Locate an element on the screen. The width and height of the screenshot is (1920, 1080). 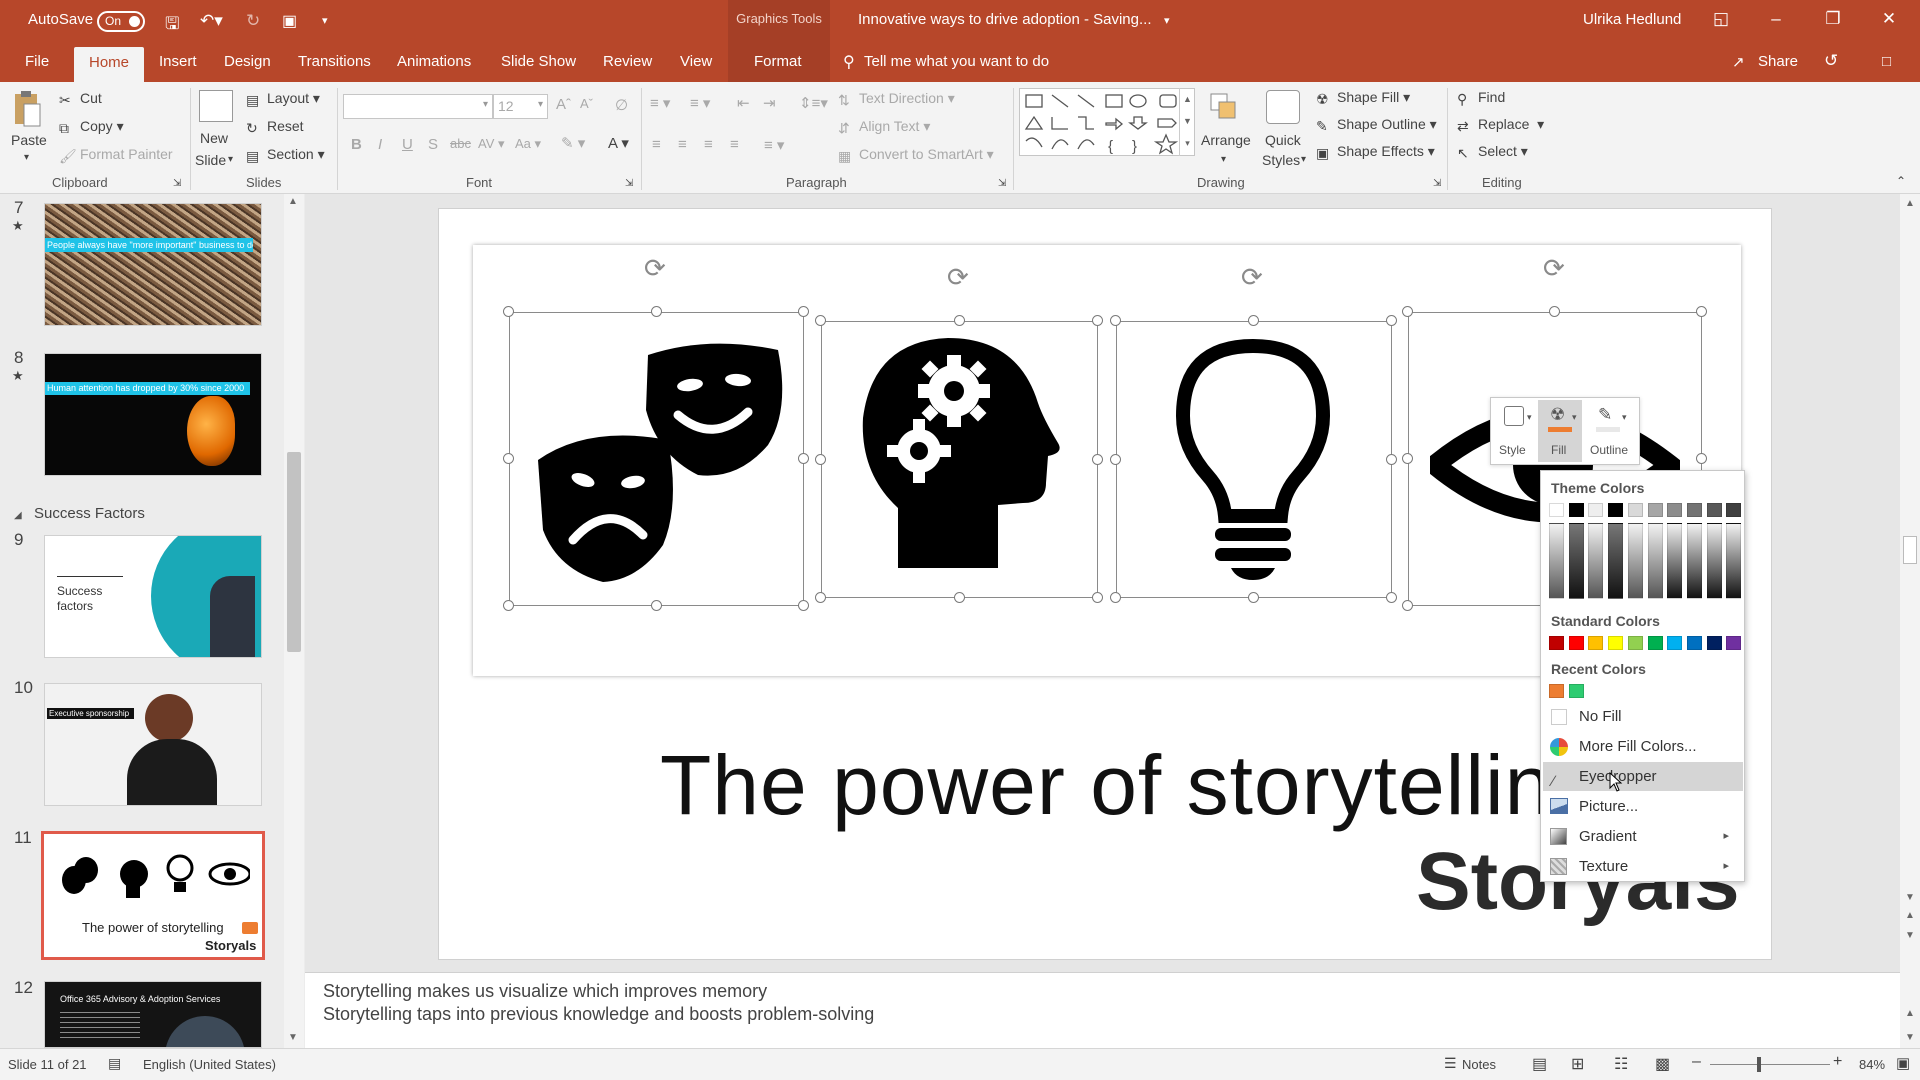
user-name: Ulrika Hedlund is located at coordinates (1632, 19).